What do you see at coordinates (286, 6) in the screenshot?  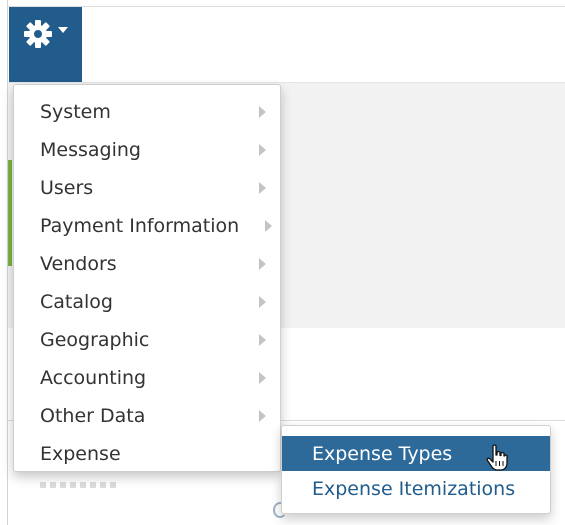 I see `page-frame-top-border` at bounding box center [286, 6].